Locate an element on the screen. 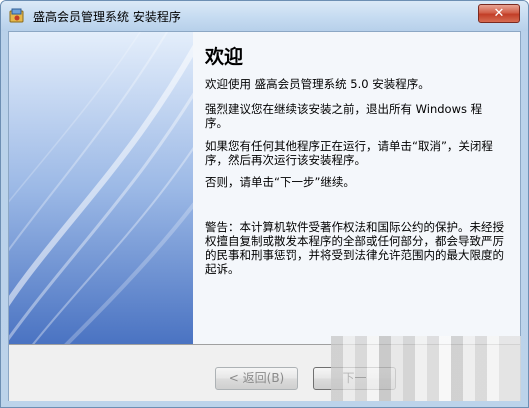  close-button: ✕ is located at coordinates (499, 13).